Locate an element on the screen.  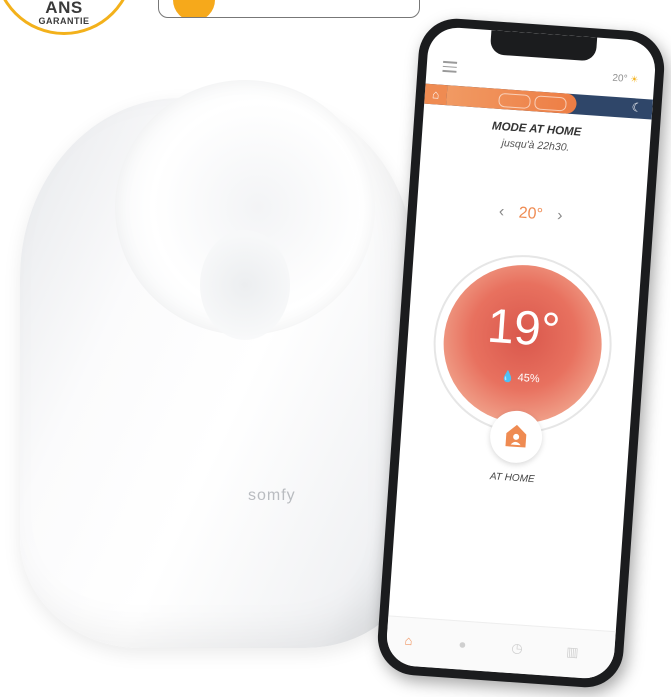
menu-icon is located at coordinates (450, 67).